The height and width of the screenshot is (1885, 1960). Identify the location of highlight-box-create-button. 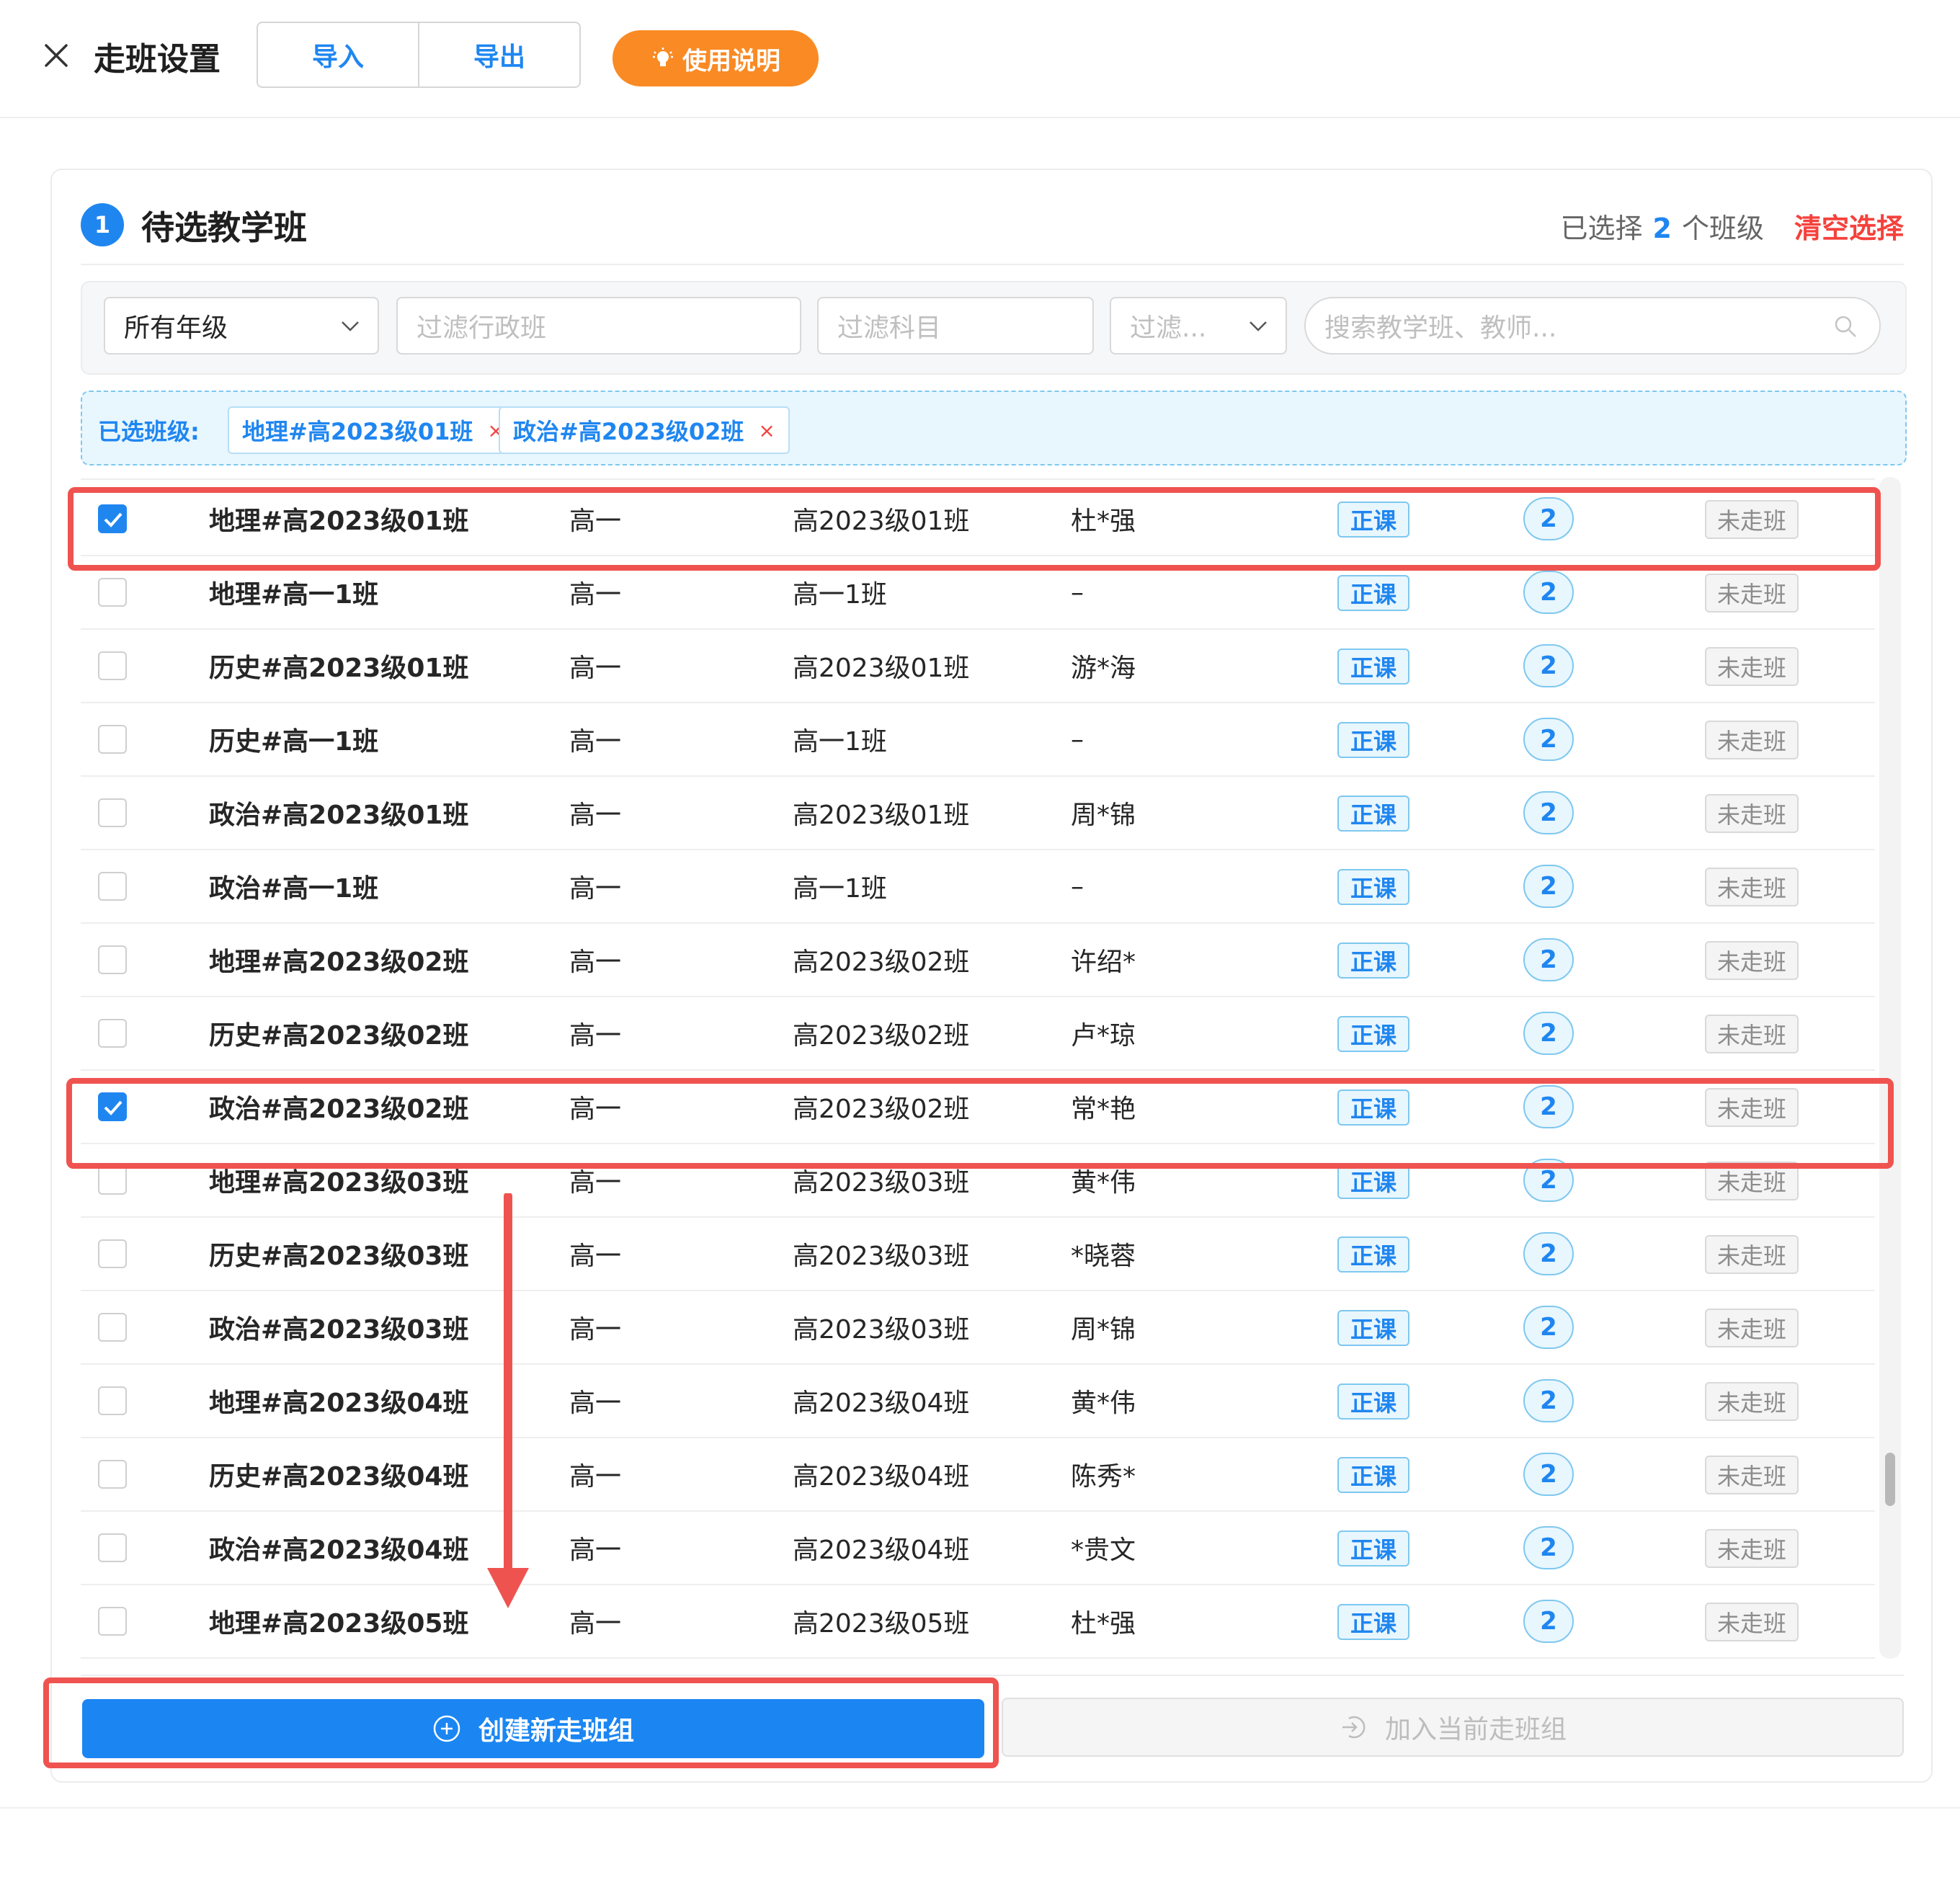
(521, 1722).